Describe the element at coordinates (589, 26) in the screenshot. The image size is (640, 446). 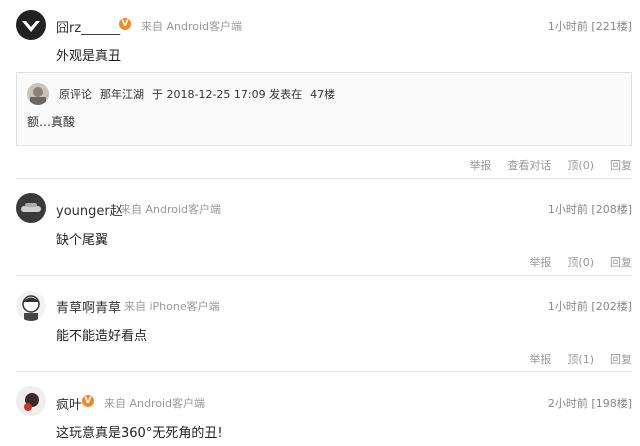
I see `comment-meta: 1小时前 [221楼]` at that location.